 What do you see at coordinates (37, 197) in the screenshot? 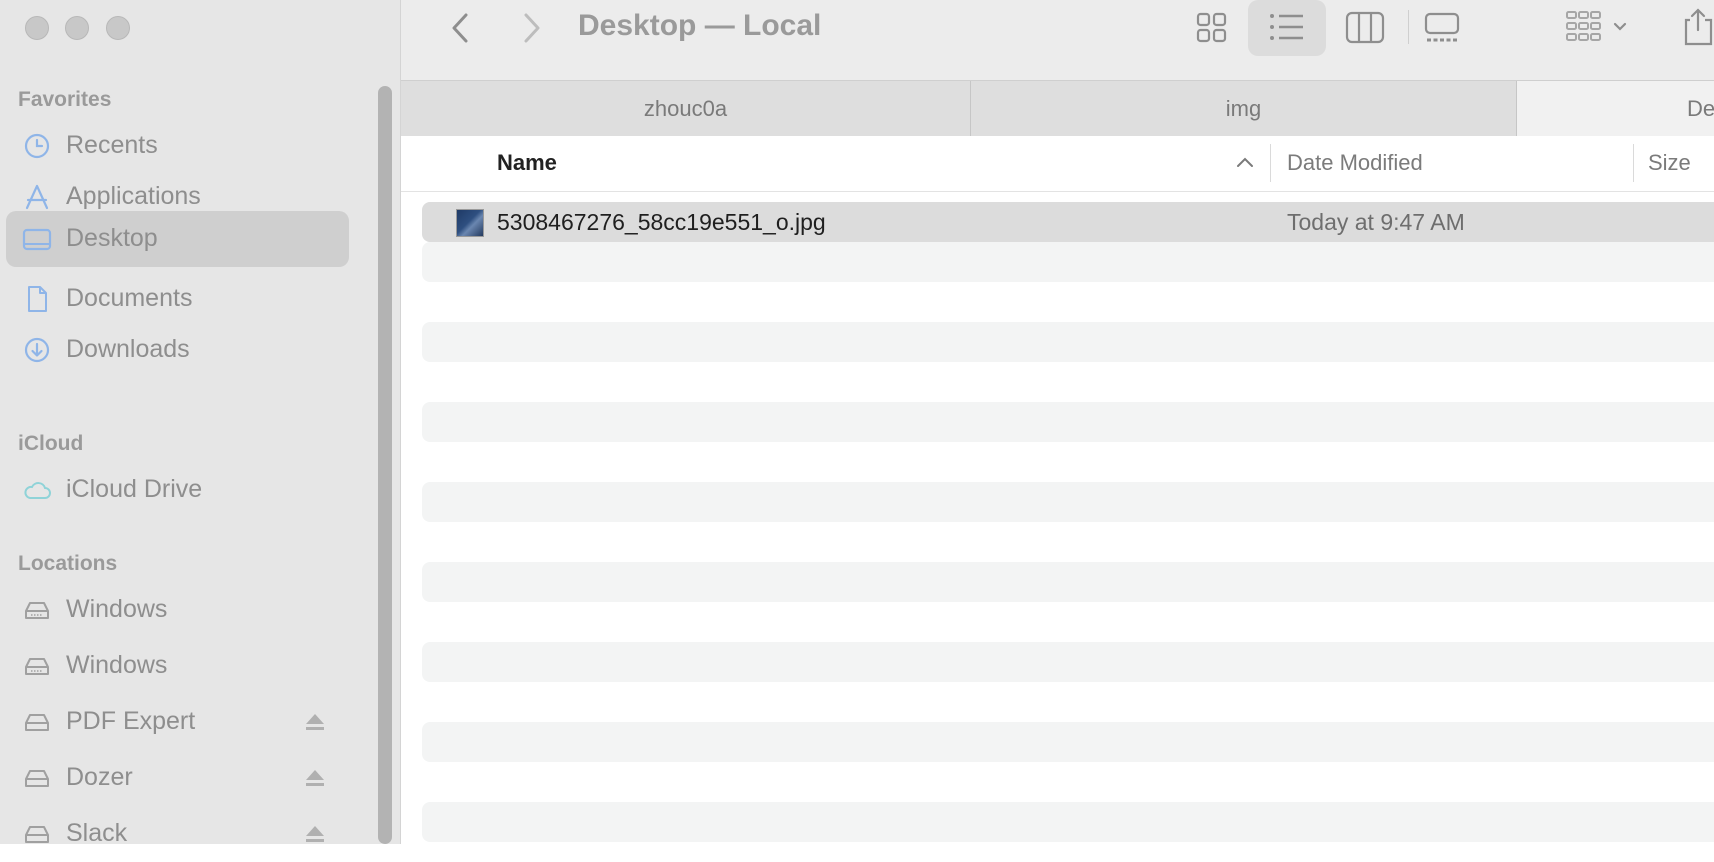
I see `apps-icon` at bounding box center [37, 197].